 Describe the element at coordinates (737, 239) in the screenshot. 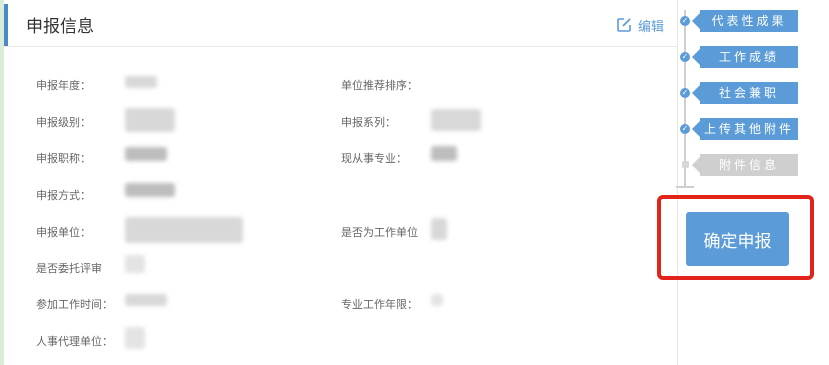

I see `confirm-submit-button: 确定申报` at that location.